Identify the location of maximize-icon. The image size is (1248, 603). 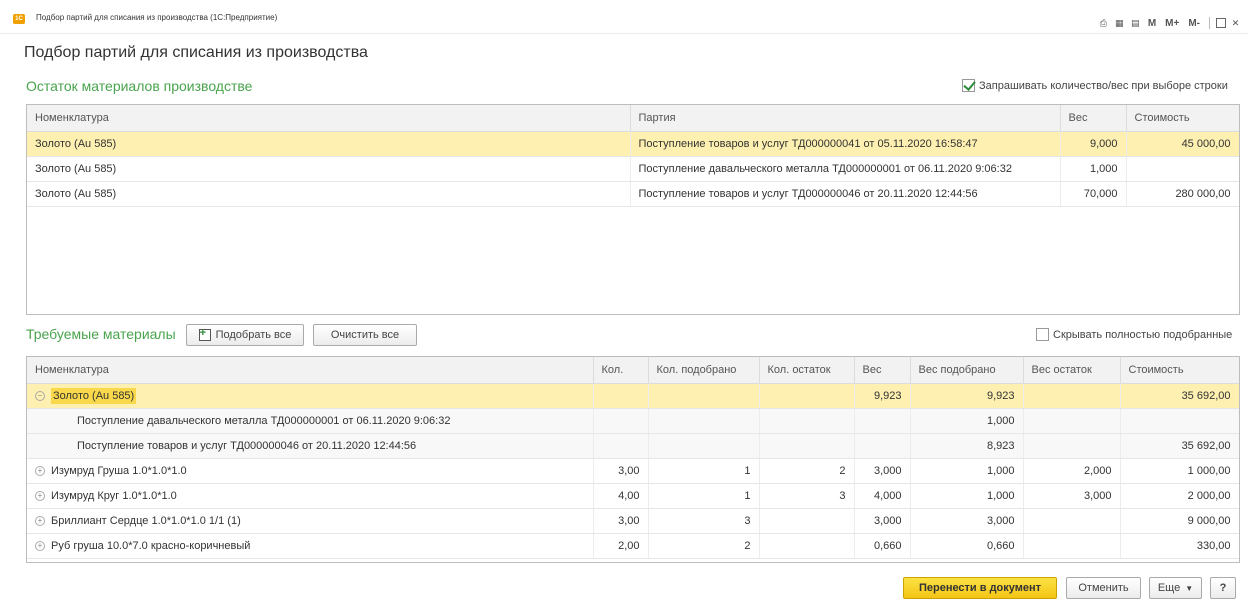
(1221, 23).